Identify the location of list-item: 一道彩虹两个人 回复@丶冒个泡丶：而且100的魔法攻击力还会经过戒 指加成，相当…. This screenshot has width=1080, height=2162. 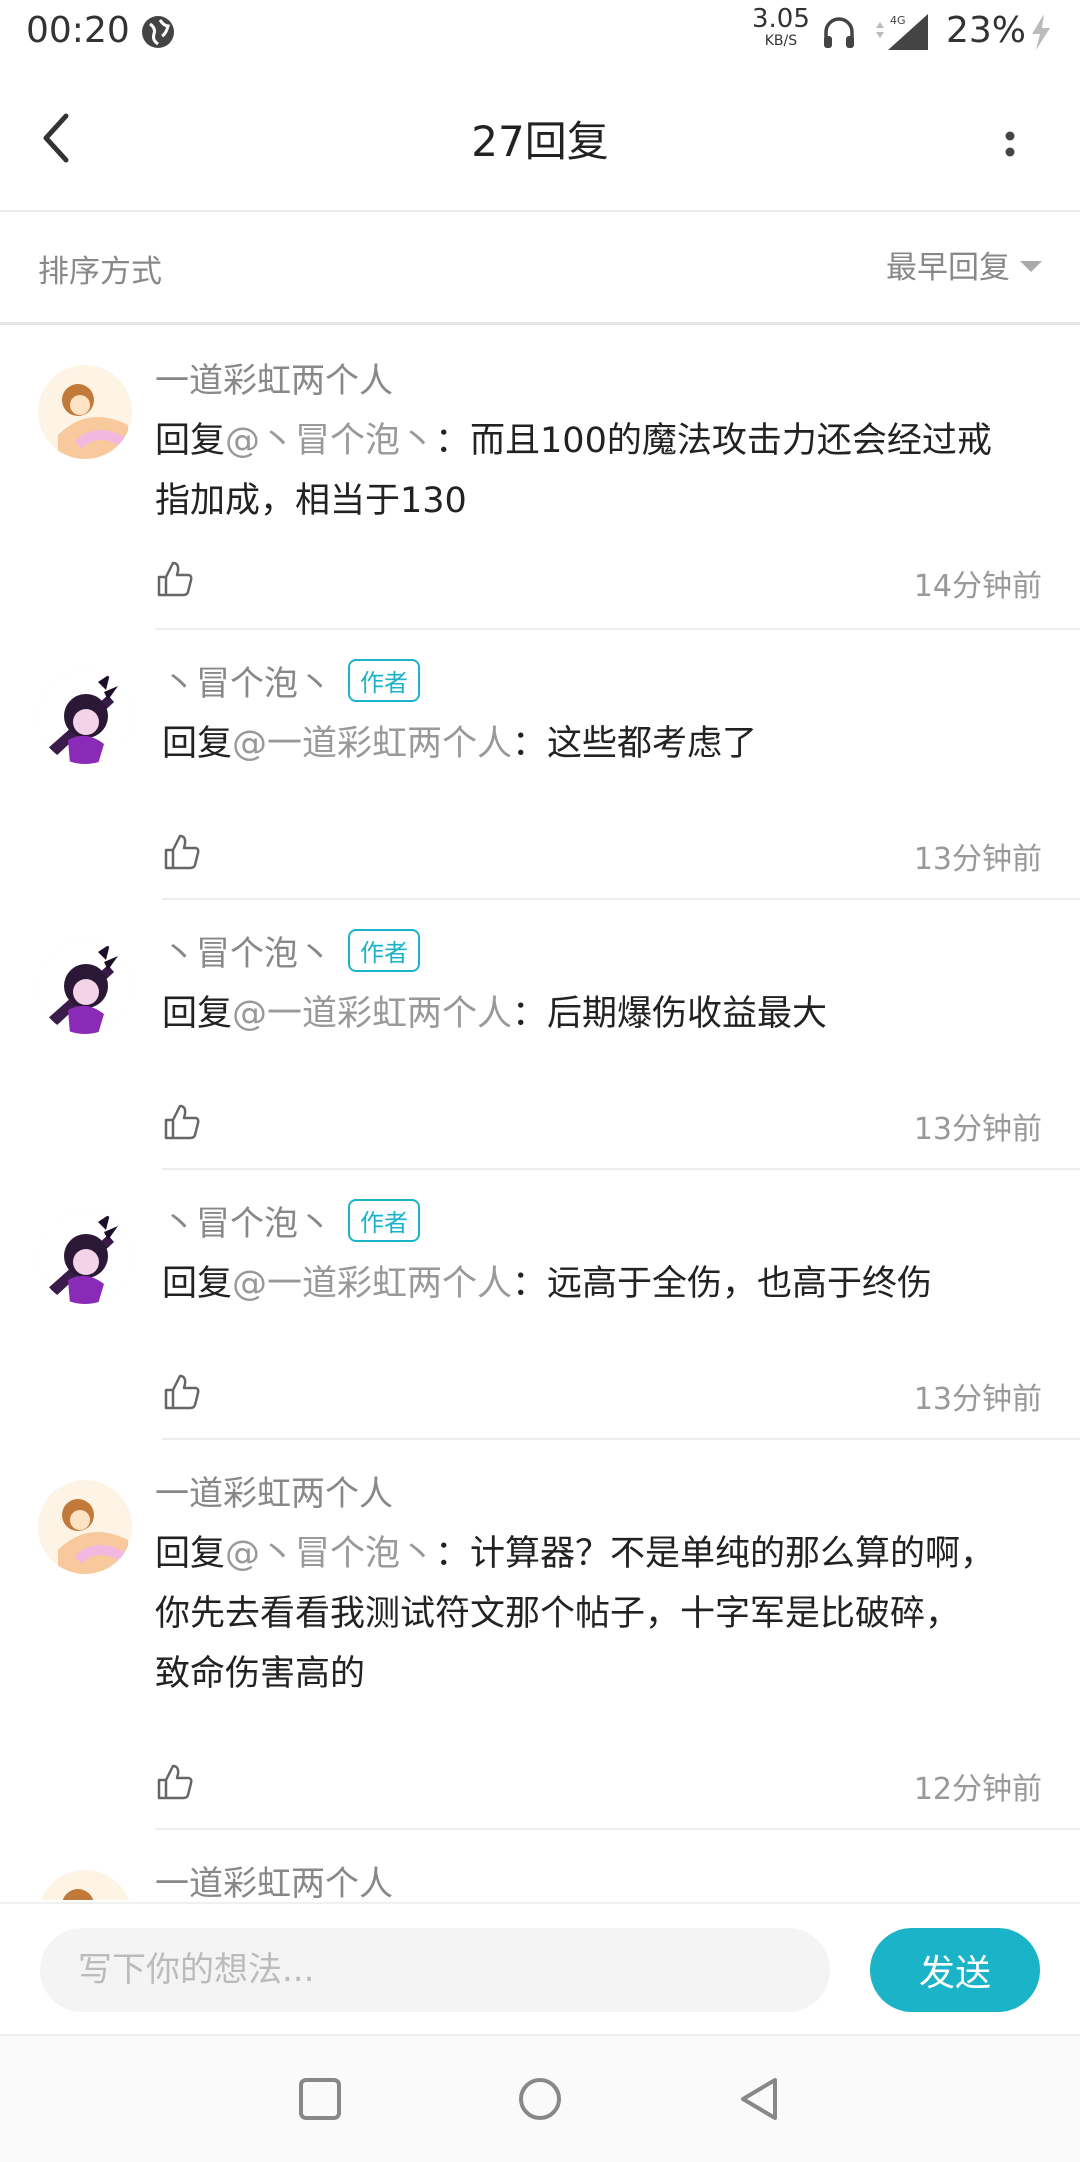
(540, 477).